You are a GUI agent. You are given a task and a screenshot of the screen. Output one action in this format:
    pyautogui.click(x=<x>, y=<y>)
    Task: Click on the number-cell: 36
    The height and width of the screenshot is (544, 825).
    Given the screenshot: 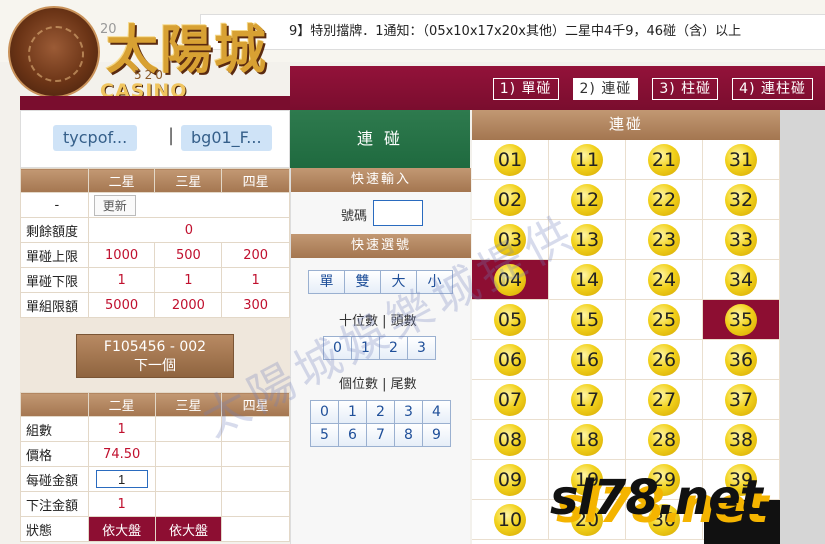 What is the action you would take?
    pyautogui.click(x=741, y=360)
    